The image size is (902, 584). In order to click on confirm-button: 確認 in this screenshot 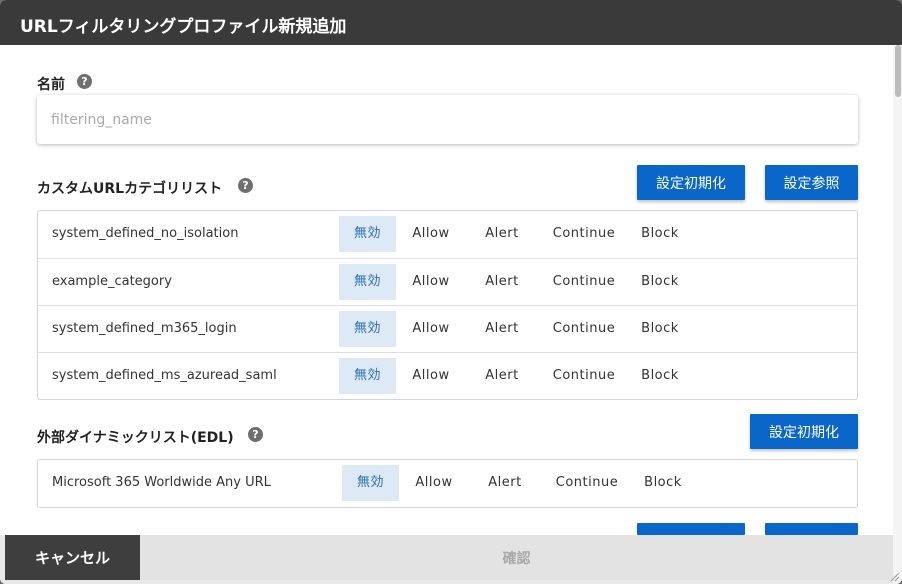, I will do `click(516, 557)`.